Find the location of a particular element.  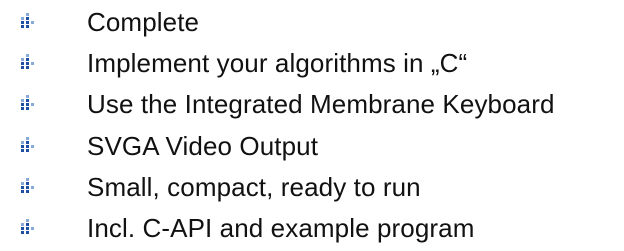

list-item: Implement your algorithms in „C“ is located at coordinates (312, 63).